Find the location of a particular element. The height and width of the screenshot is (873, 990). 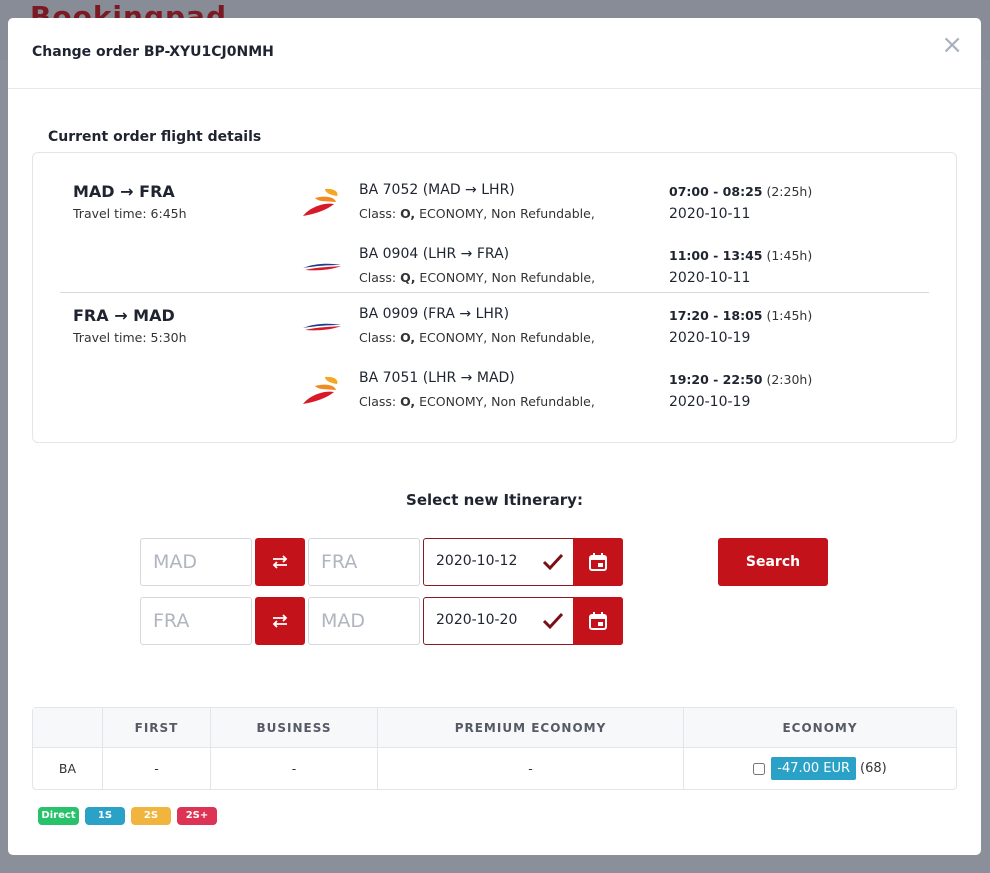

first-cell: - is located at coordinates (157, 768).